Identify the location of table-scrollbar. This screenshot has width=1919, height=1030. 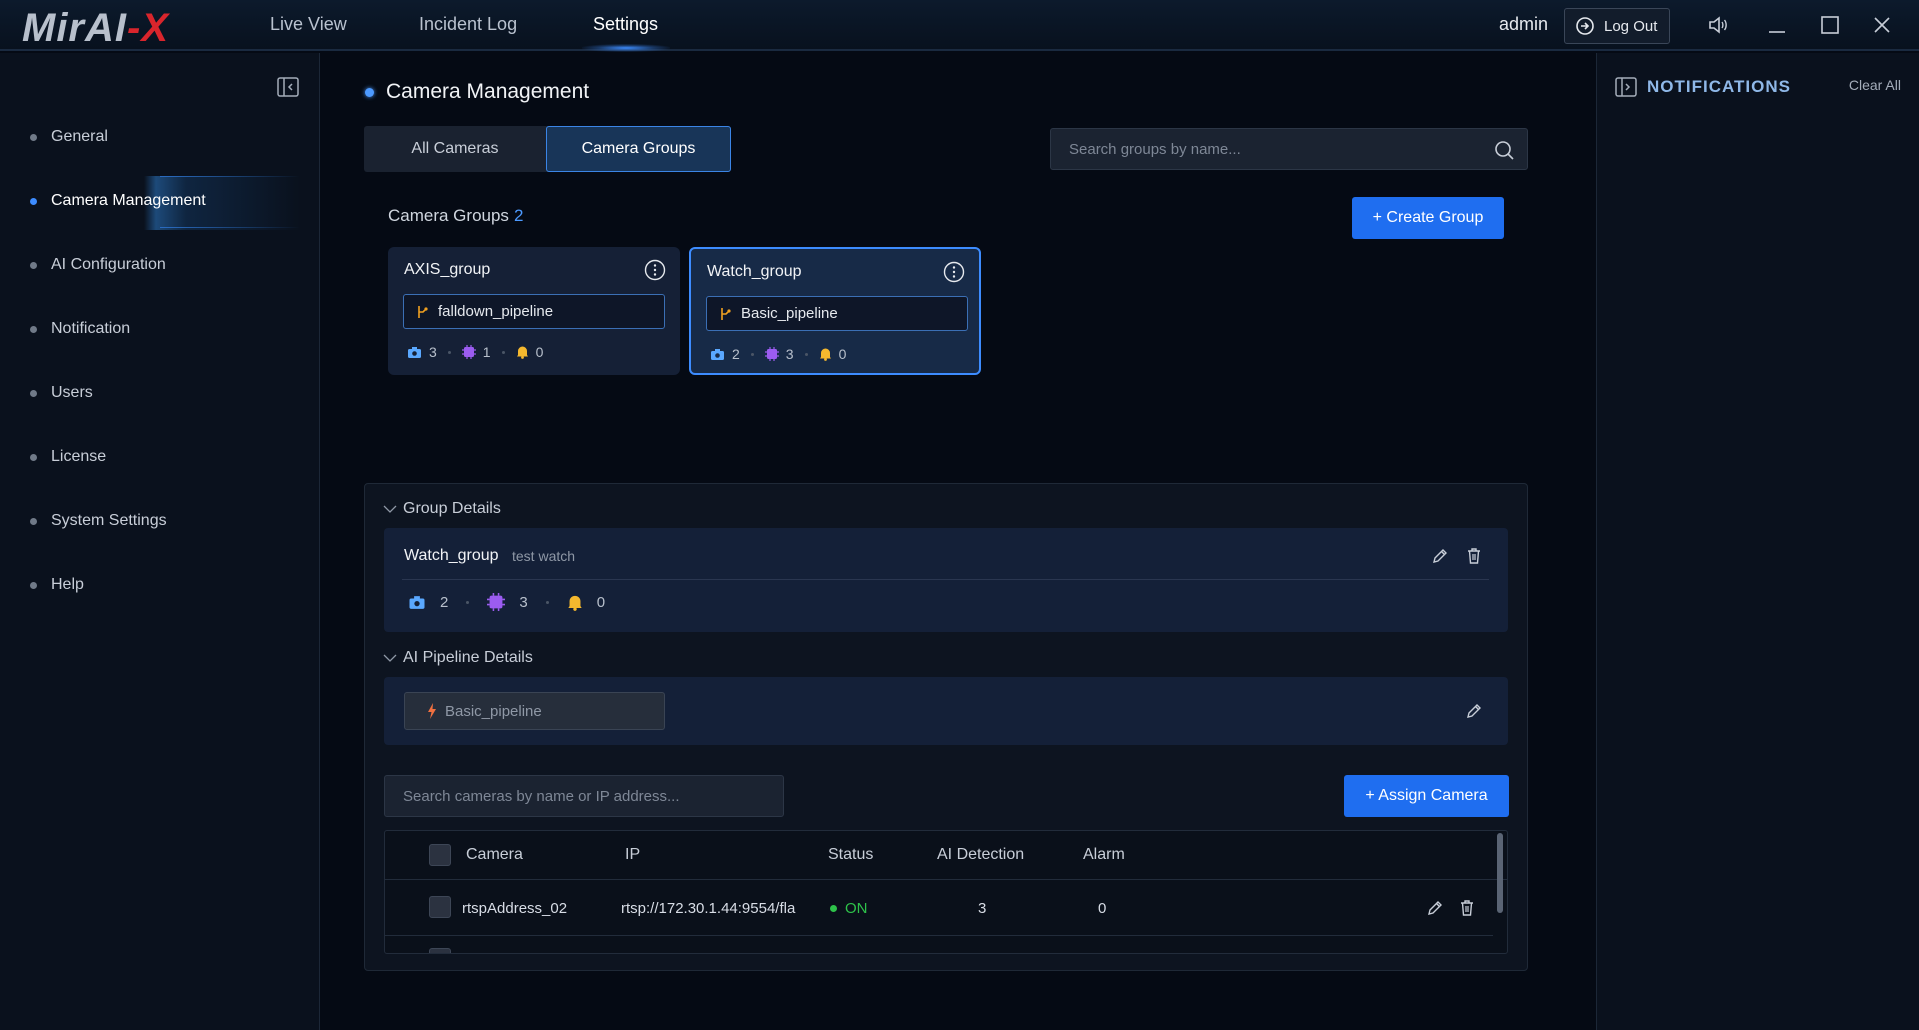
(1500, 873).